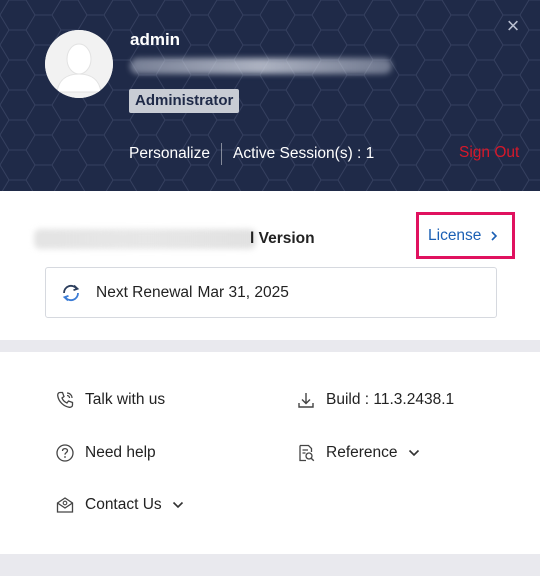 Image resolution: width=540 pixels, height=576 pixels. Describe the element at coordinates (489, 153) in the screenshot. I see `sign-out-link: Sign Out` at that location.